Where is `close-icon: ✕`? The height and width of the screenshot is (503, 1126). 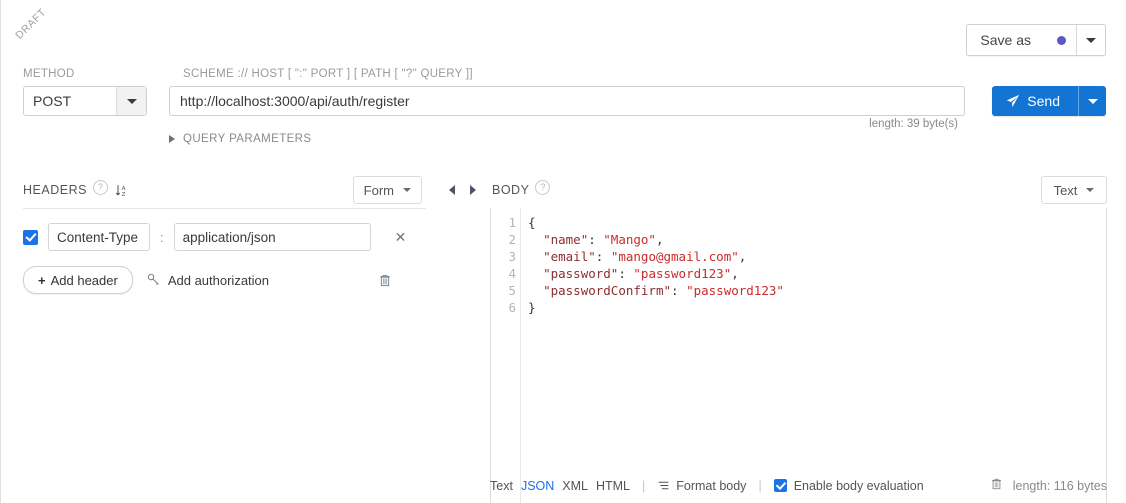 close-icon: ✕ is located at coordinates (401, 237).